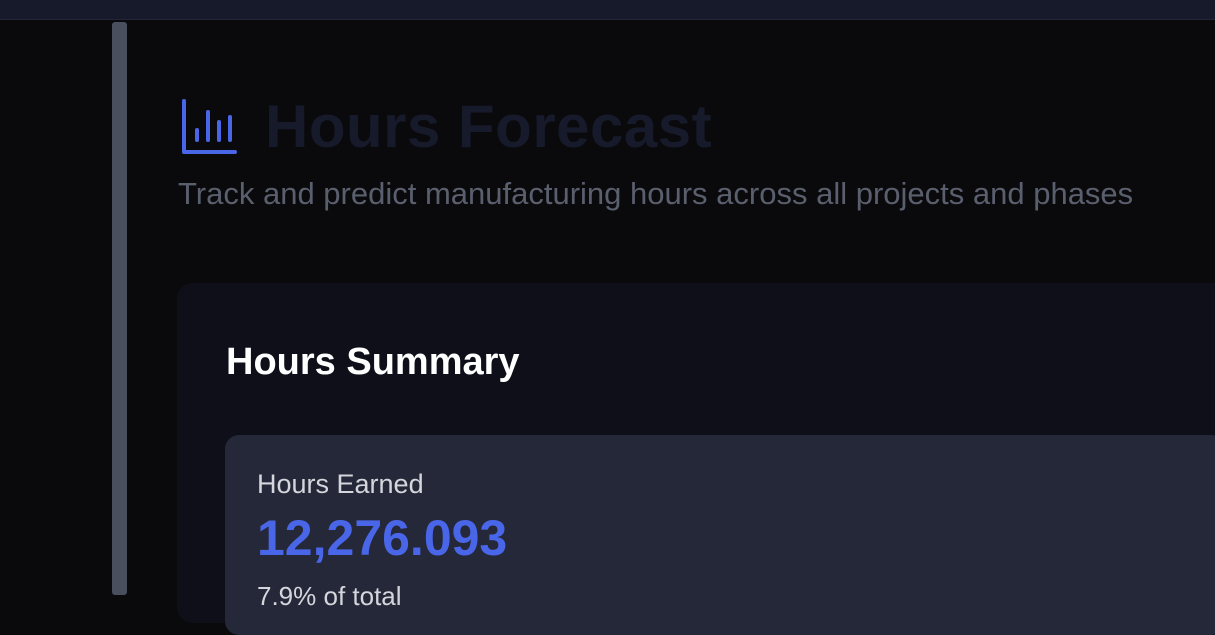 The image size is (1215, 635). I want to click on top-bar, so click(607, 10).